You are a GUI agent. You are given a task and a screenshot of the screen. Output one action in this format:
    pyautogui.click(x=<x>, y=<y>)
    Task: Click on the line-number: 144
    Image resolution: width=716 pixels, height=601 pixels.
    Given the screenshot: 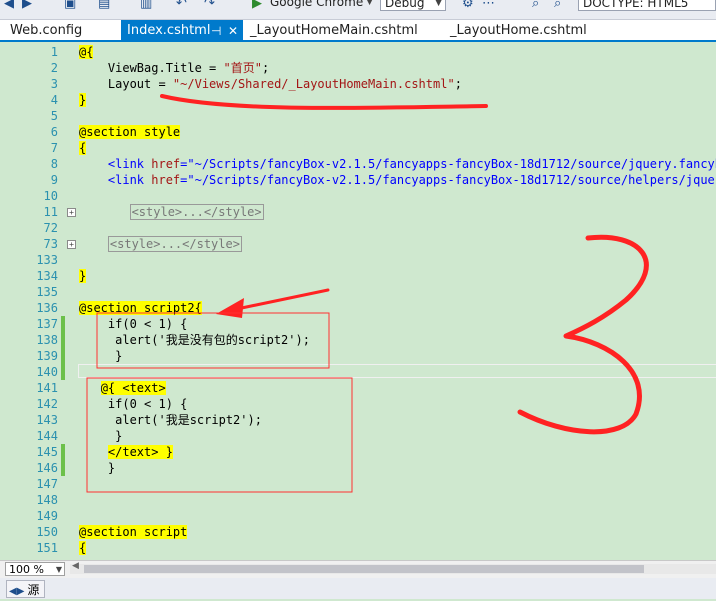 What is the action you would take?
    pyautogui.click(x=47, y=436)
    